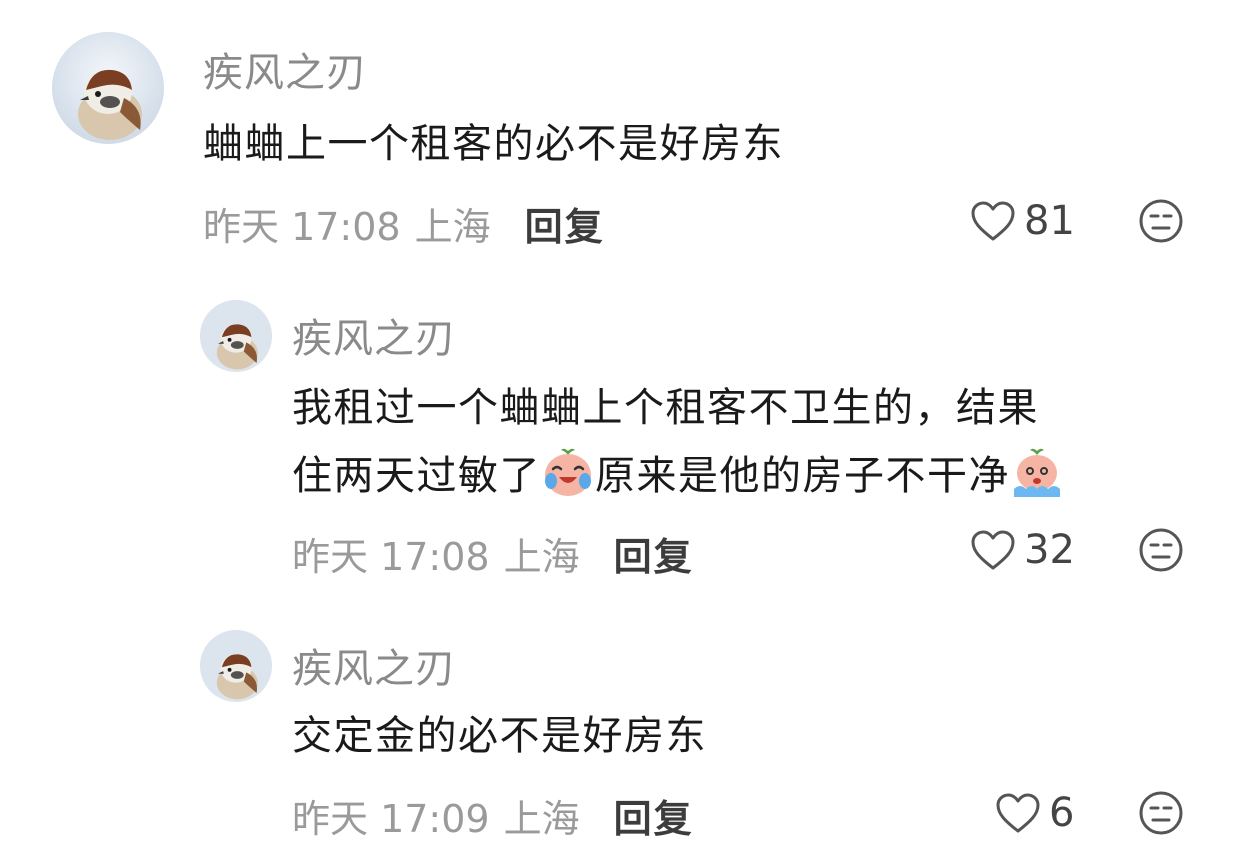 Image resolution: width=1260 pixels, height=853 pixels. Describe the element at coordinates (1018, 813) in the screenshot. I see `heart-outline-icon` at that location.